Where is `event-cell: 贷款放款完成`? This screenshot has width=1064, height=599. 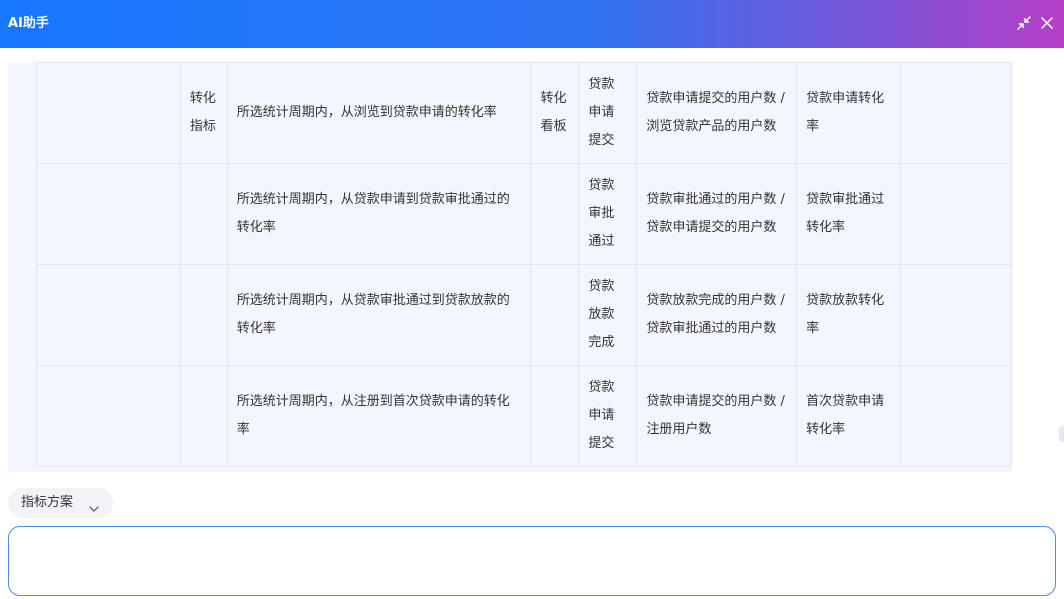
event-cell: 贷款放款完成 is located at coordinates (608, 315).